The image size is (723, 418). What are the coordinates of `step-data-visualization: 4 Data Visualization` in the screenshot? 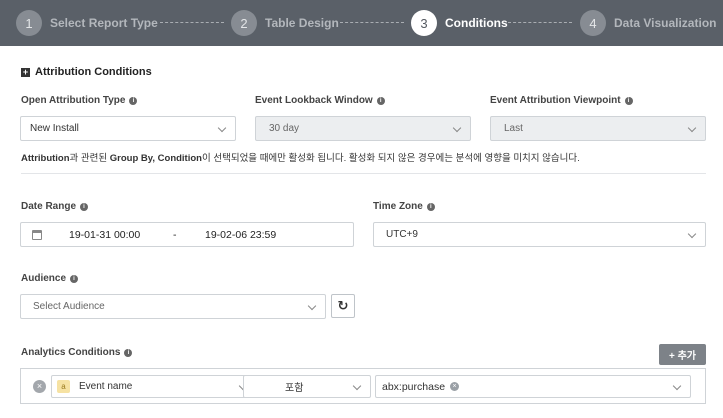 It's located at (648, 23).